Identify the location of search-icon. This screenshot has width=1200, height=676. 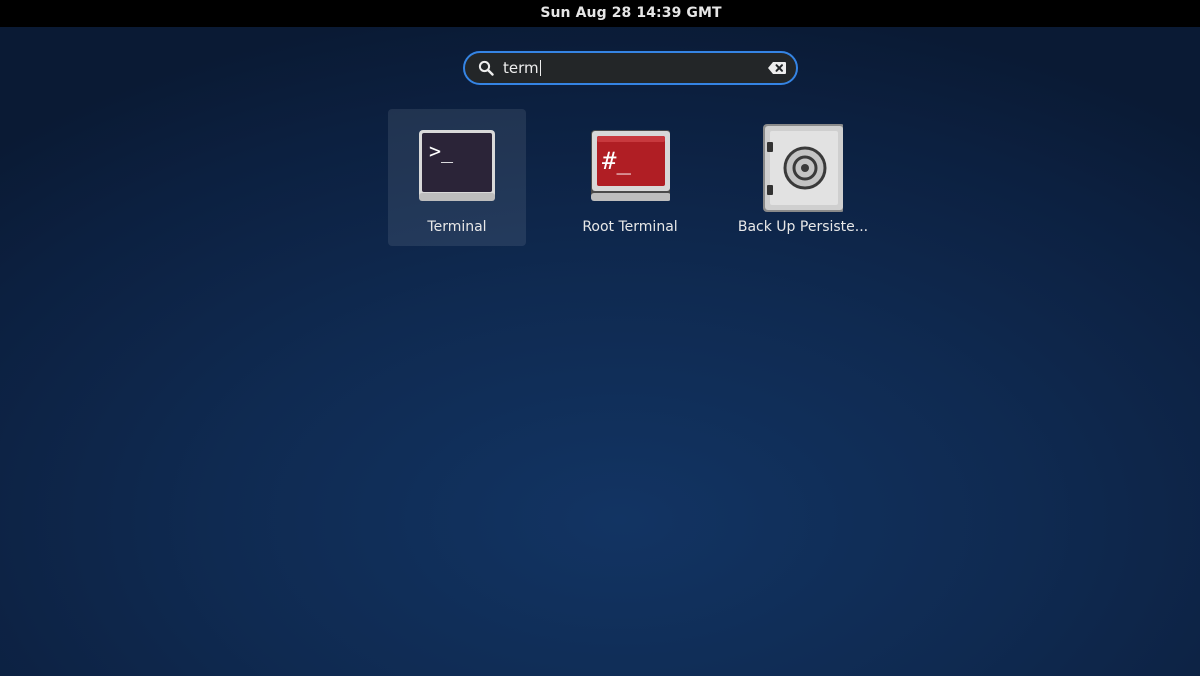
(486, 68).